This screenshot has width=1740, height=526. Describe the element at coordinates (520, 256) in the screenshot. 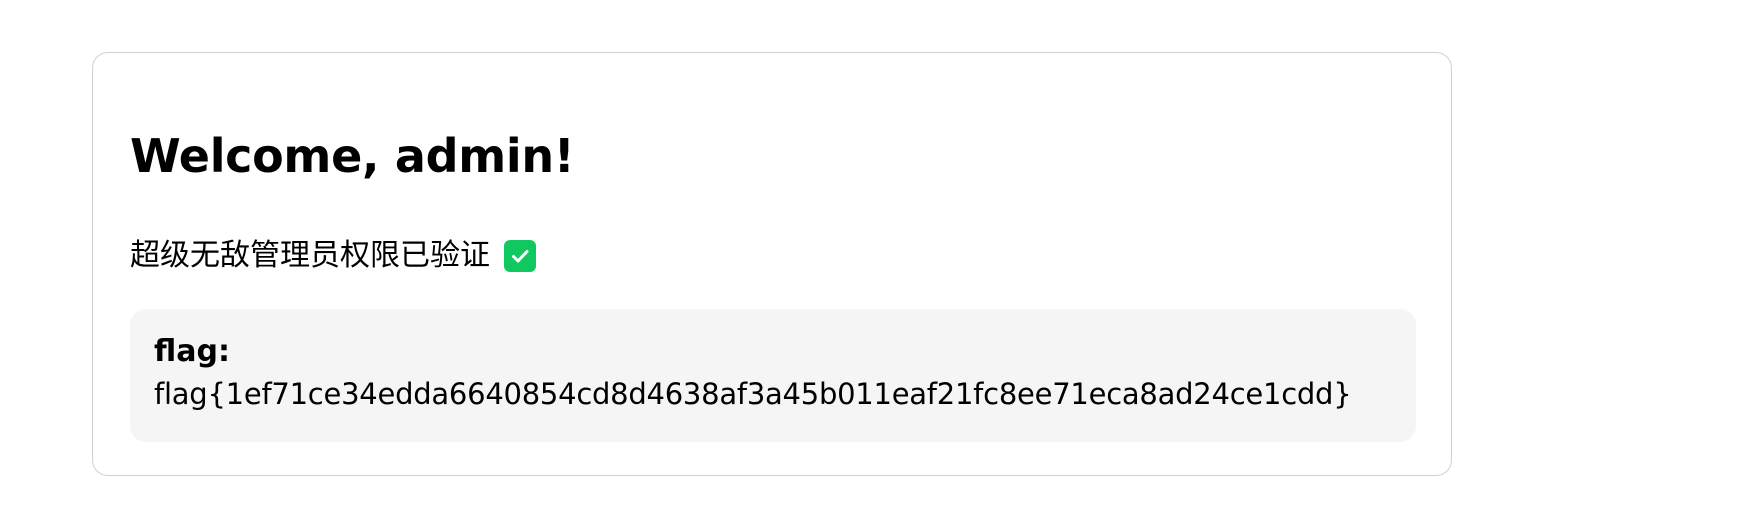

I see `check-mark-icon` at that location.